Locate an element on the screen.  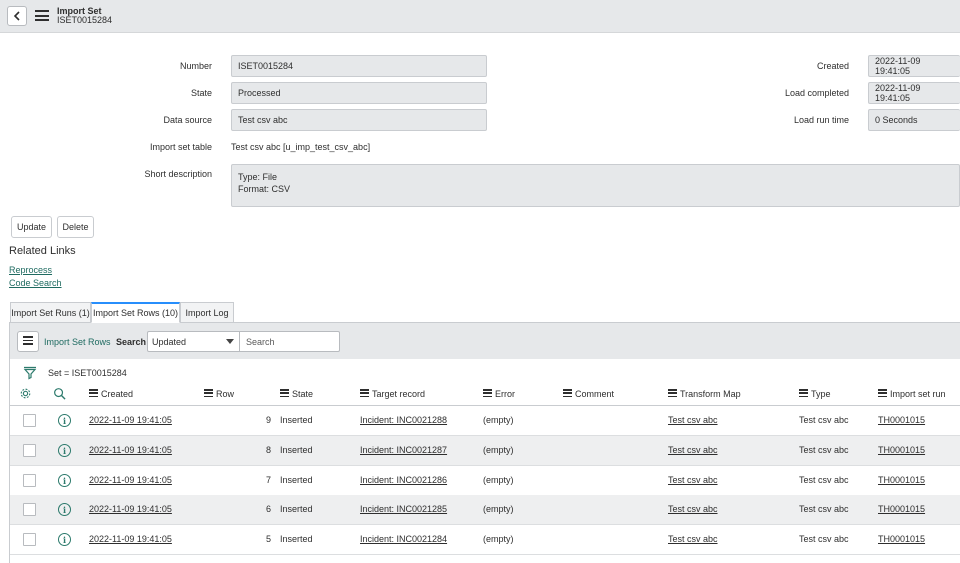
gear-icon is located at coordinates (25, 393).